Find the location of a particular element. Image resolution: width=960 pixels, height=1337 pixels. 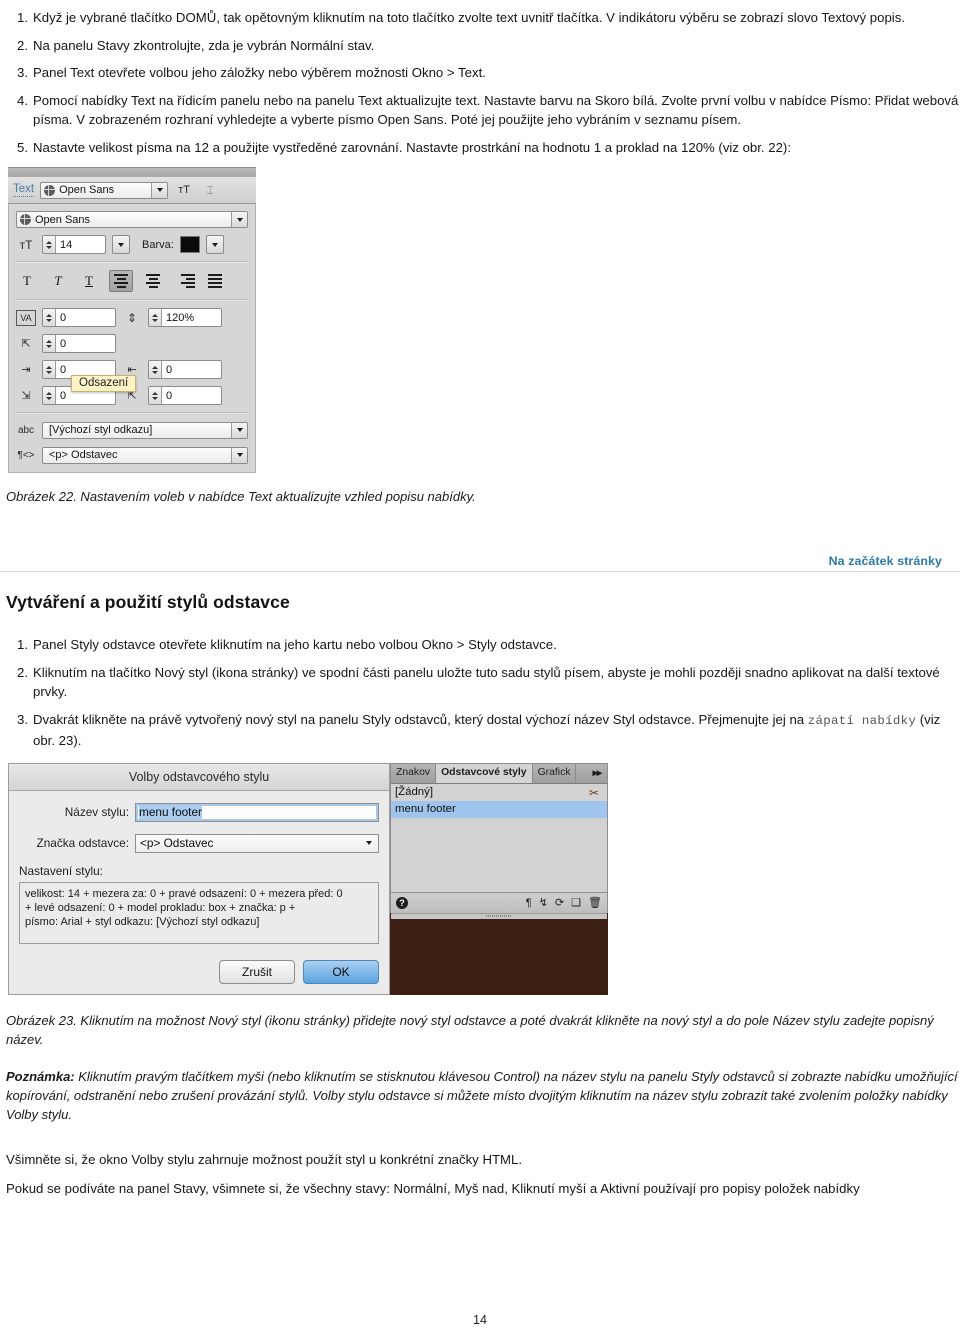

baseline-stepper: 0 is located at coordinates (79, 343).